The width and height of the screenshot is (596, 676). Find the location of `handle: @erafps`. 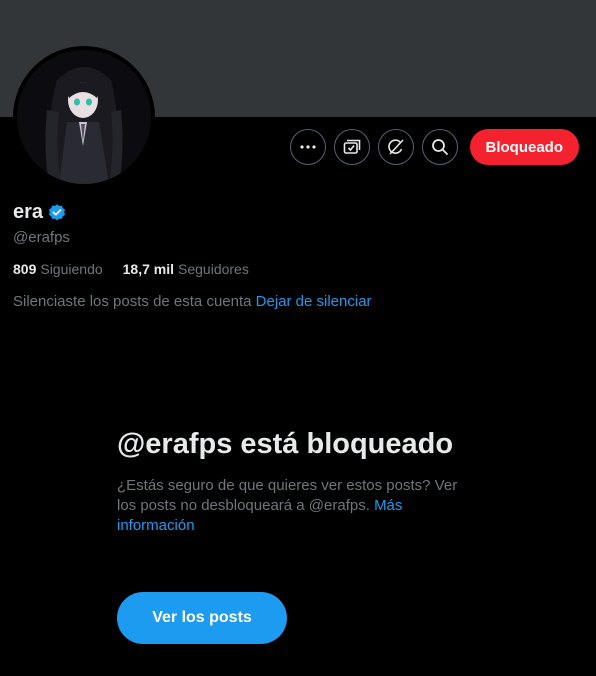

handle: @erafps is located at coordinates (41, 237).